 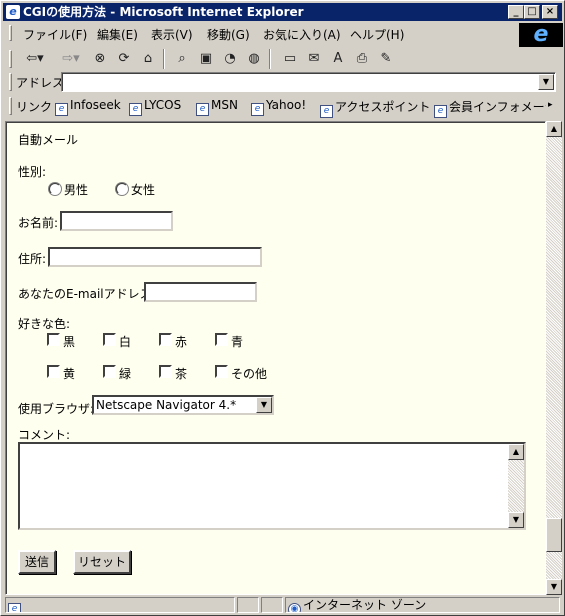 I want to click on color-other-checkbox, so click(x=221, y=371).